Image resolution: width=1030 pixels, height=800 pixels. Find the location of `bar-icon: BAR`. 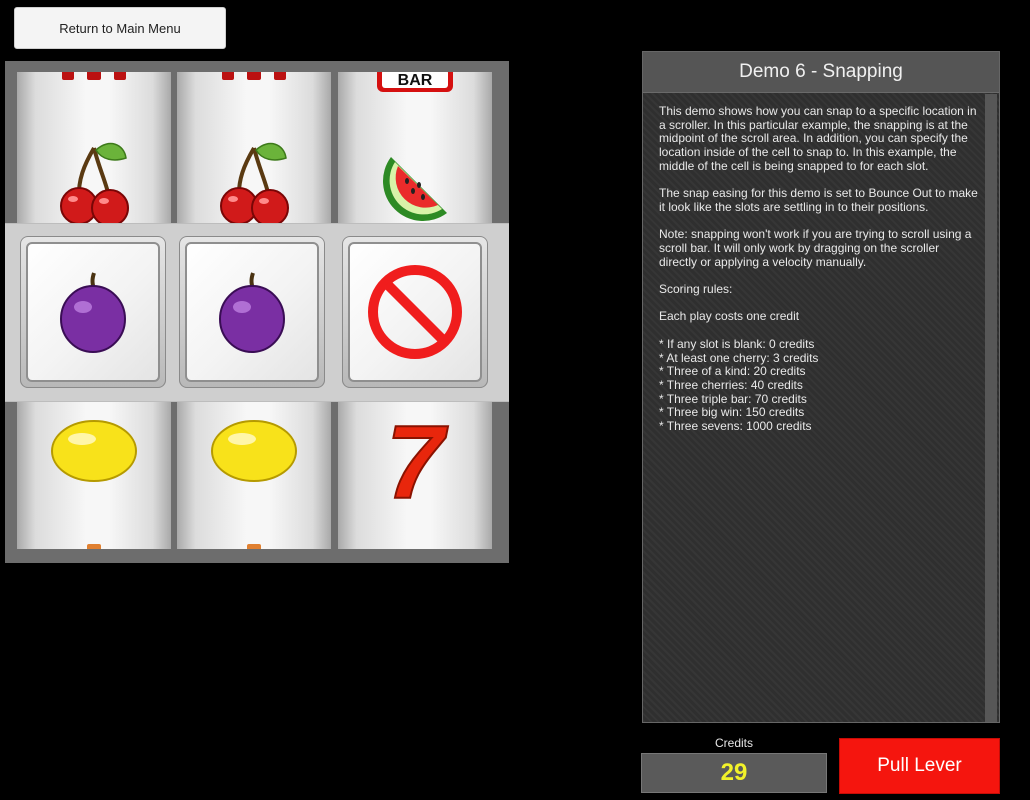

bar-icon: BAR is located at coordinates (415, 83).